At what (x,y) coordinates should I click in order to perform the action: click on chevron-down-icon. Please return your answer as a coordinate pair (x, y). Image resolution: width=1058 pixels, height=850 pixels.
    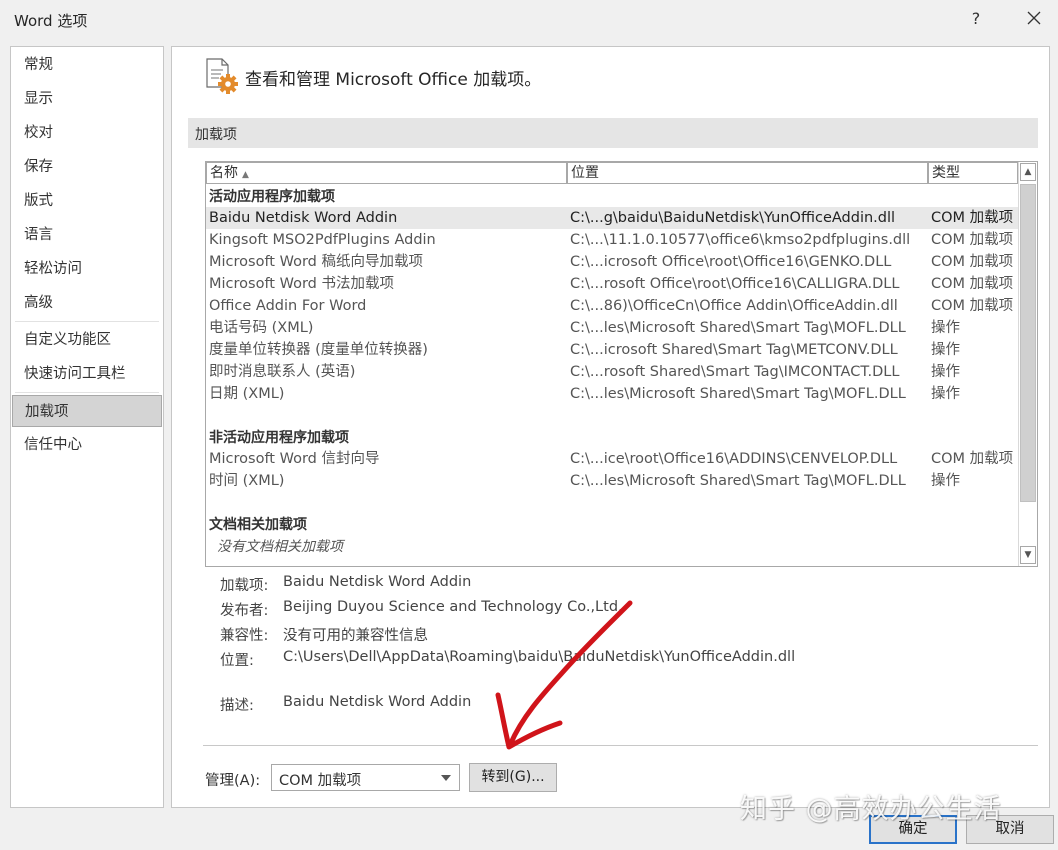
    Looking at the image, I should click on (446, 778).